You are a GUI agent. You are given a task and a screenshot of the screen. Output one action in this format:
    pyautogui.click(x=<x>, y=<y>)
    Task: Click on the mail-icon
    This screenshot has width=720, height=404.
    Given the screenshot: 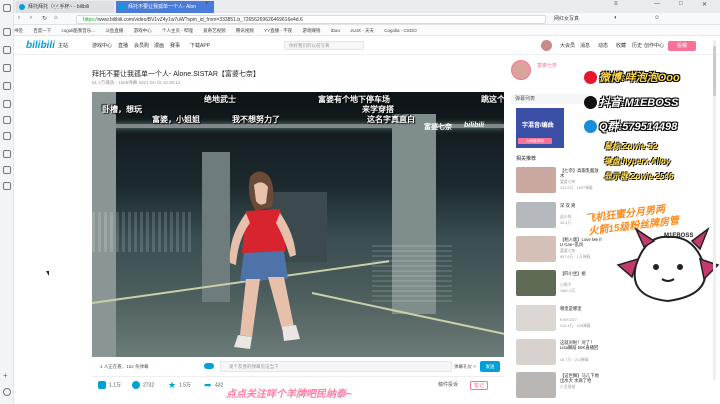 What is the action you would take?
    pyautogui.click(x=7, y=104)
    